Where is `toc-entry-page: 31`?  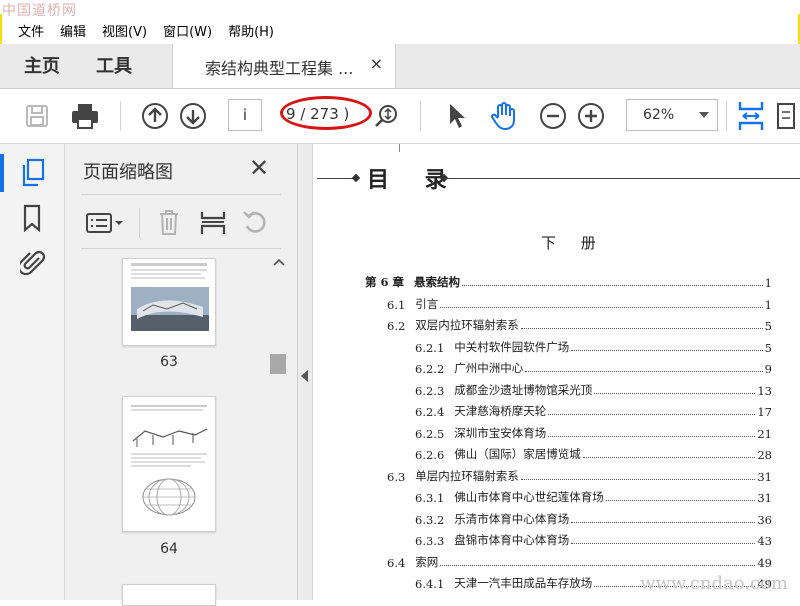 toc-entry-page: 31 is located at coordinates (764, 498).